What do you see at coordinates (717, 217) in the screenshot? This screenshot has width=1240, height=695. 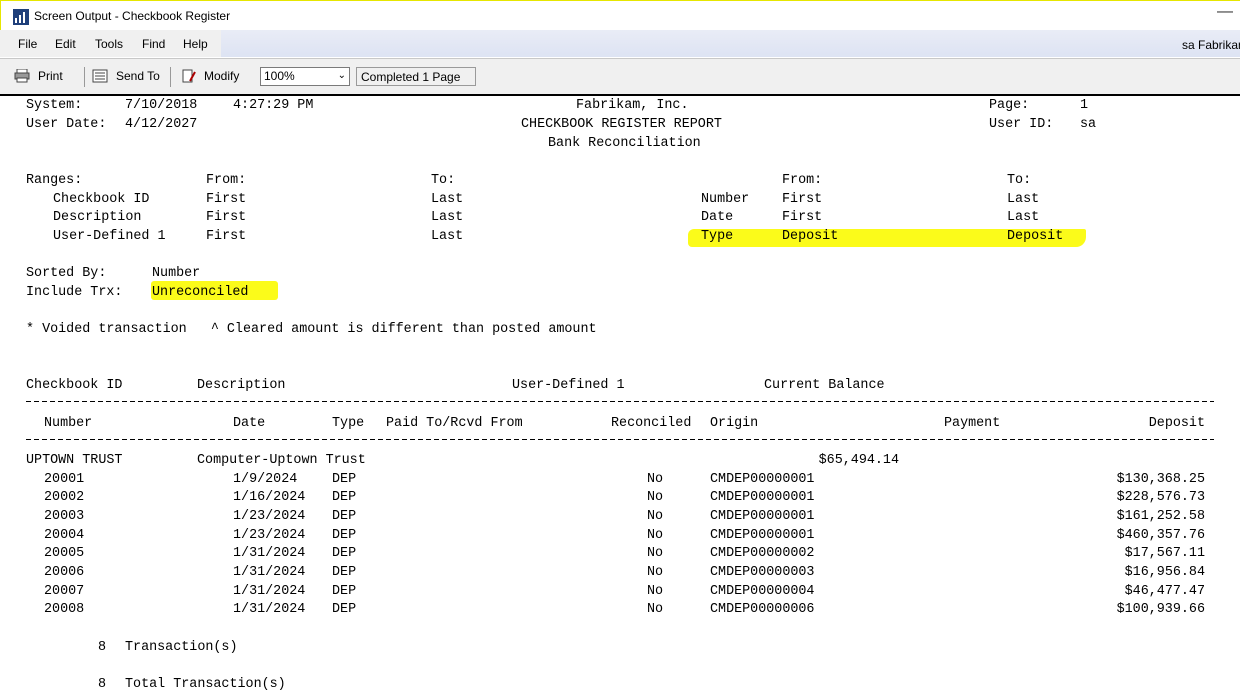 I see `range-name: Date` at bounding box center [717, 217].